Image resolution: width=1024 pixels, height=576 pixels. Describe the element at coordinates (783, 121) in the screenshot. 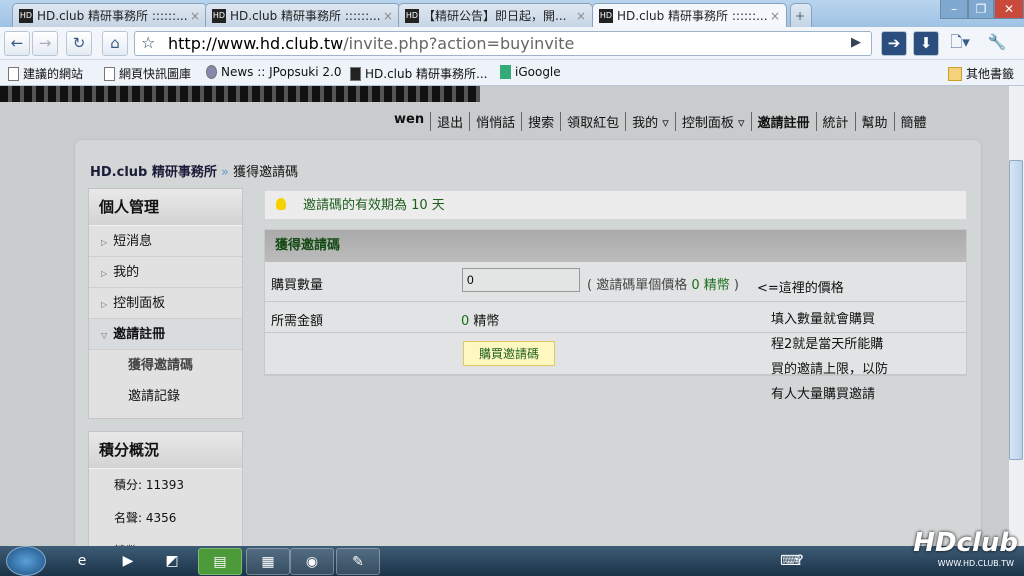

I see `nav-invite: 邀請註冊` at that location.